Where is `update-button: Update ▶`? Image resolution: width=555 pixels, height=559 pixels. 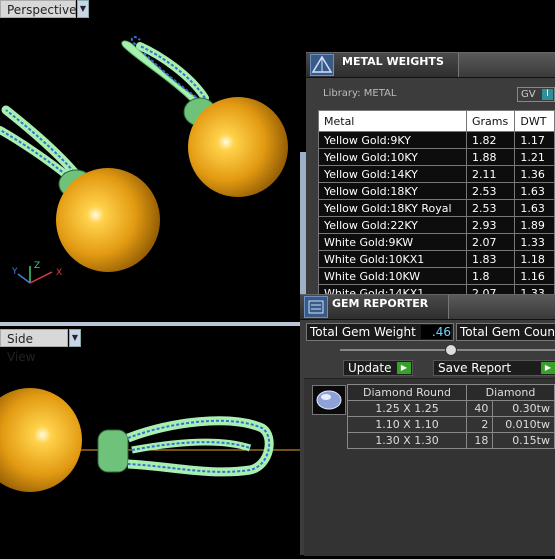
update-button: Update ▶ is located at coordinates (378, 368).